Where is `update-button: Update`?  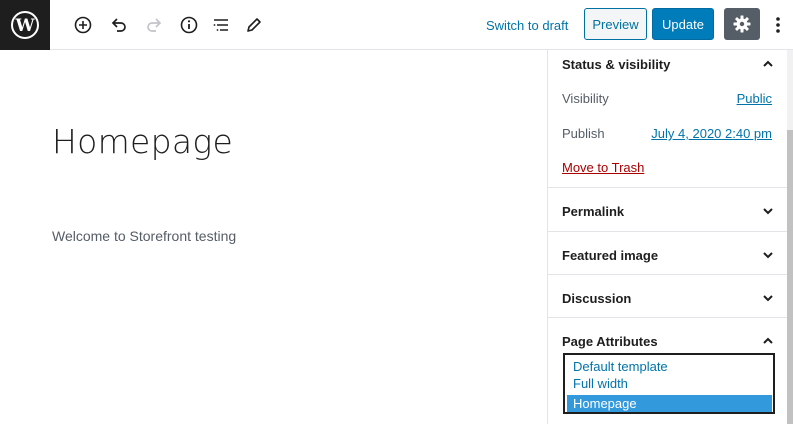
update-button: Update is located at coordinates (683, 24).